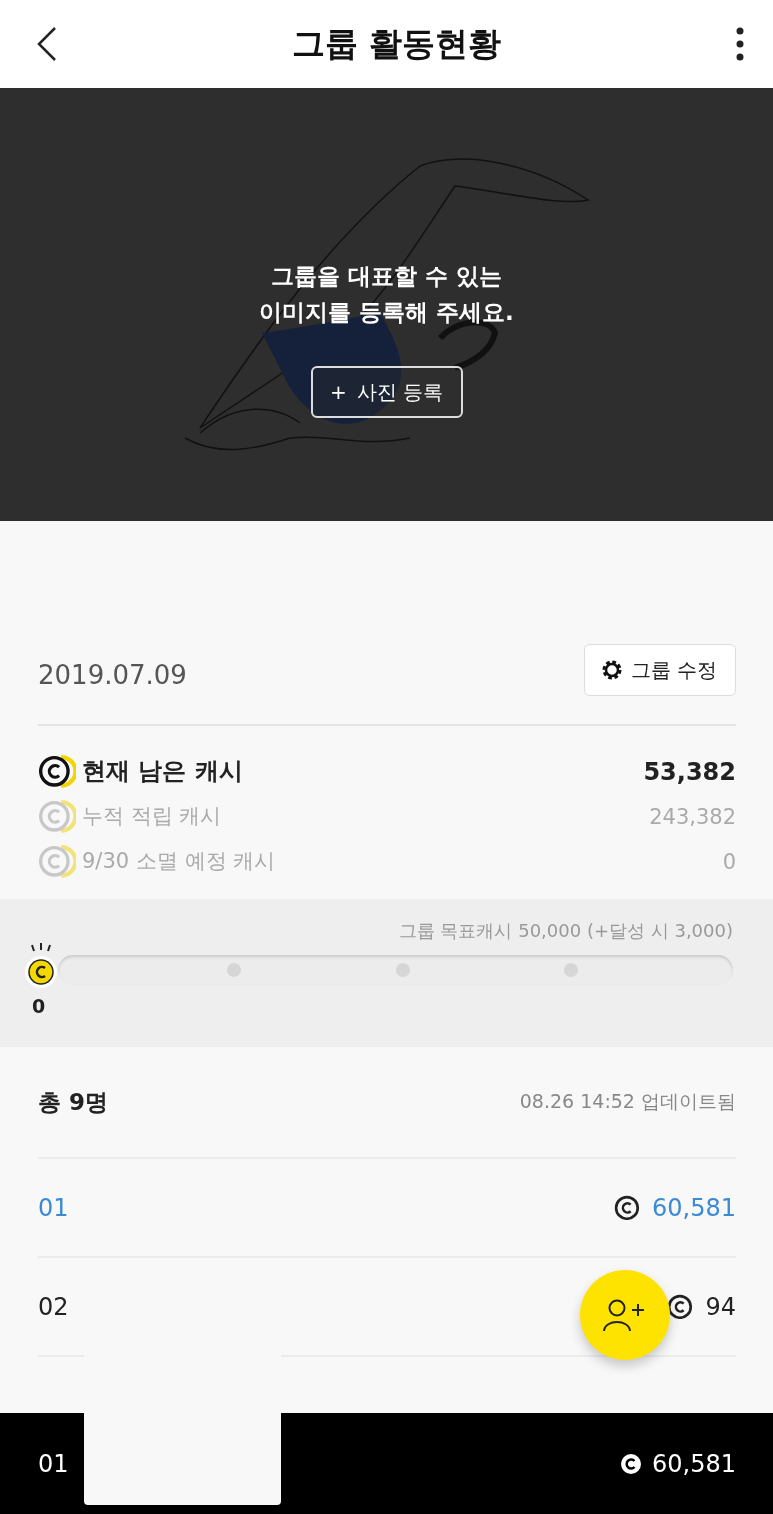 The width and height of the screenshot is (773, 1514). I want to click on member-rank: 02, so click(53, 1306).